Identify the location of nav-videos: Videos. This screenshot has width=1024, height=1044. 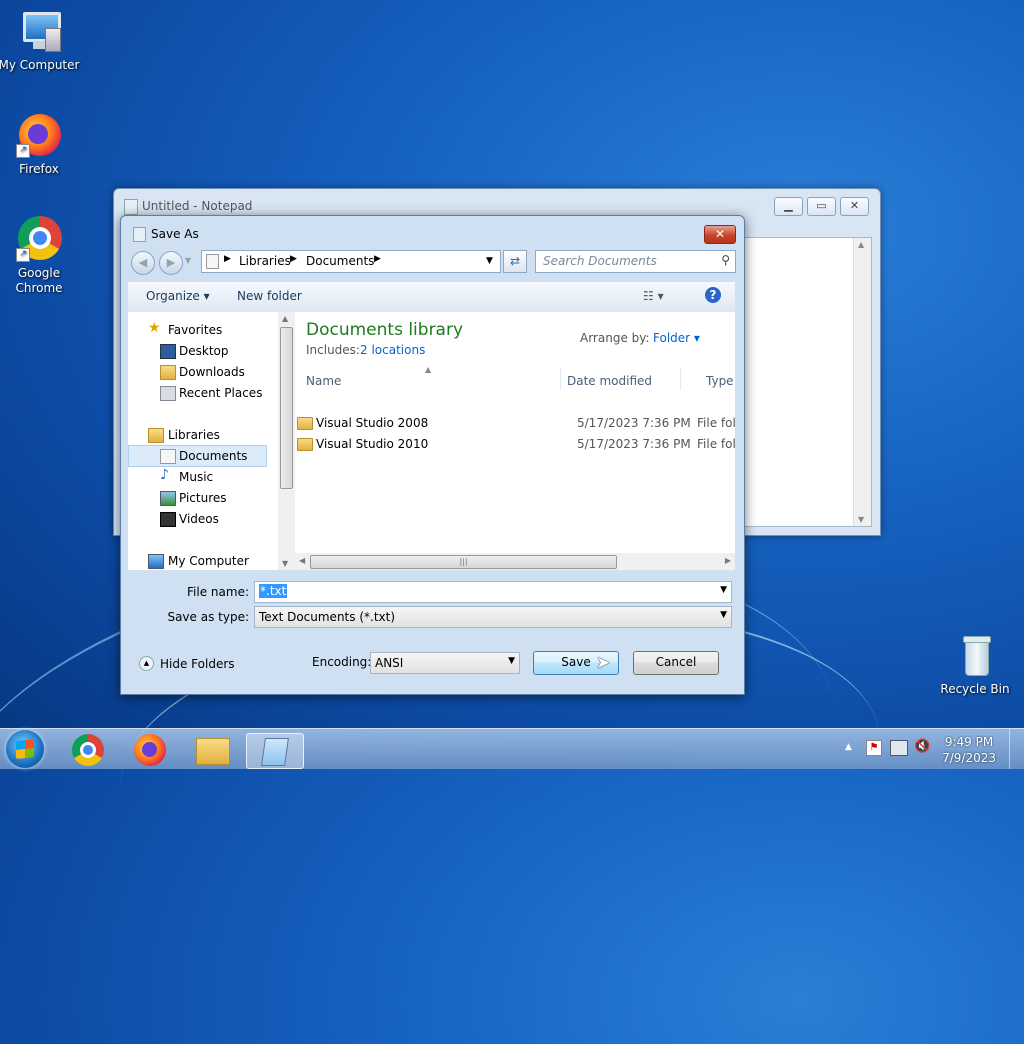
(201, 519).